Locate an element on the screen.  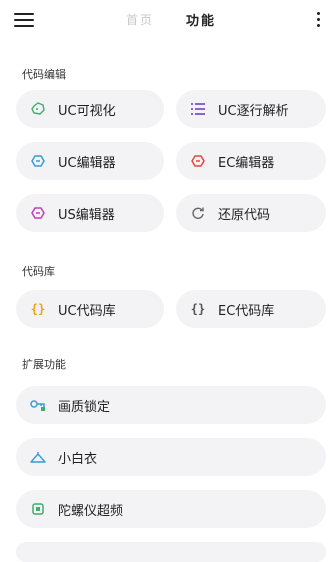
list-icon is located at coordinates (198, 109).